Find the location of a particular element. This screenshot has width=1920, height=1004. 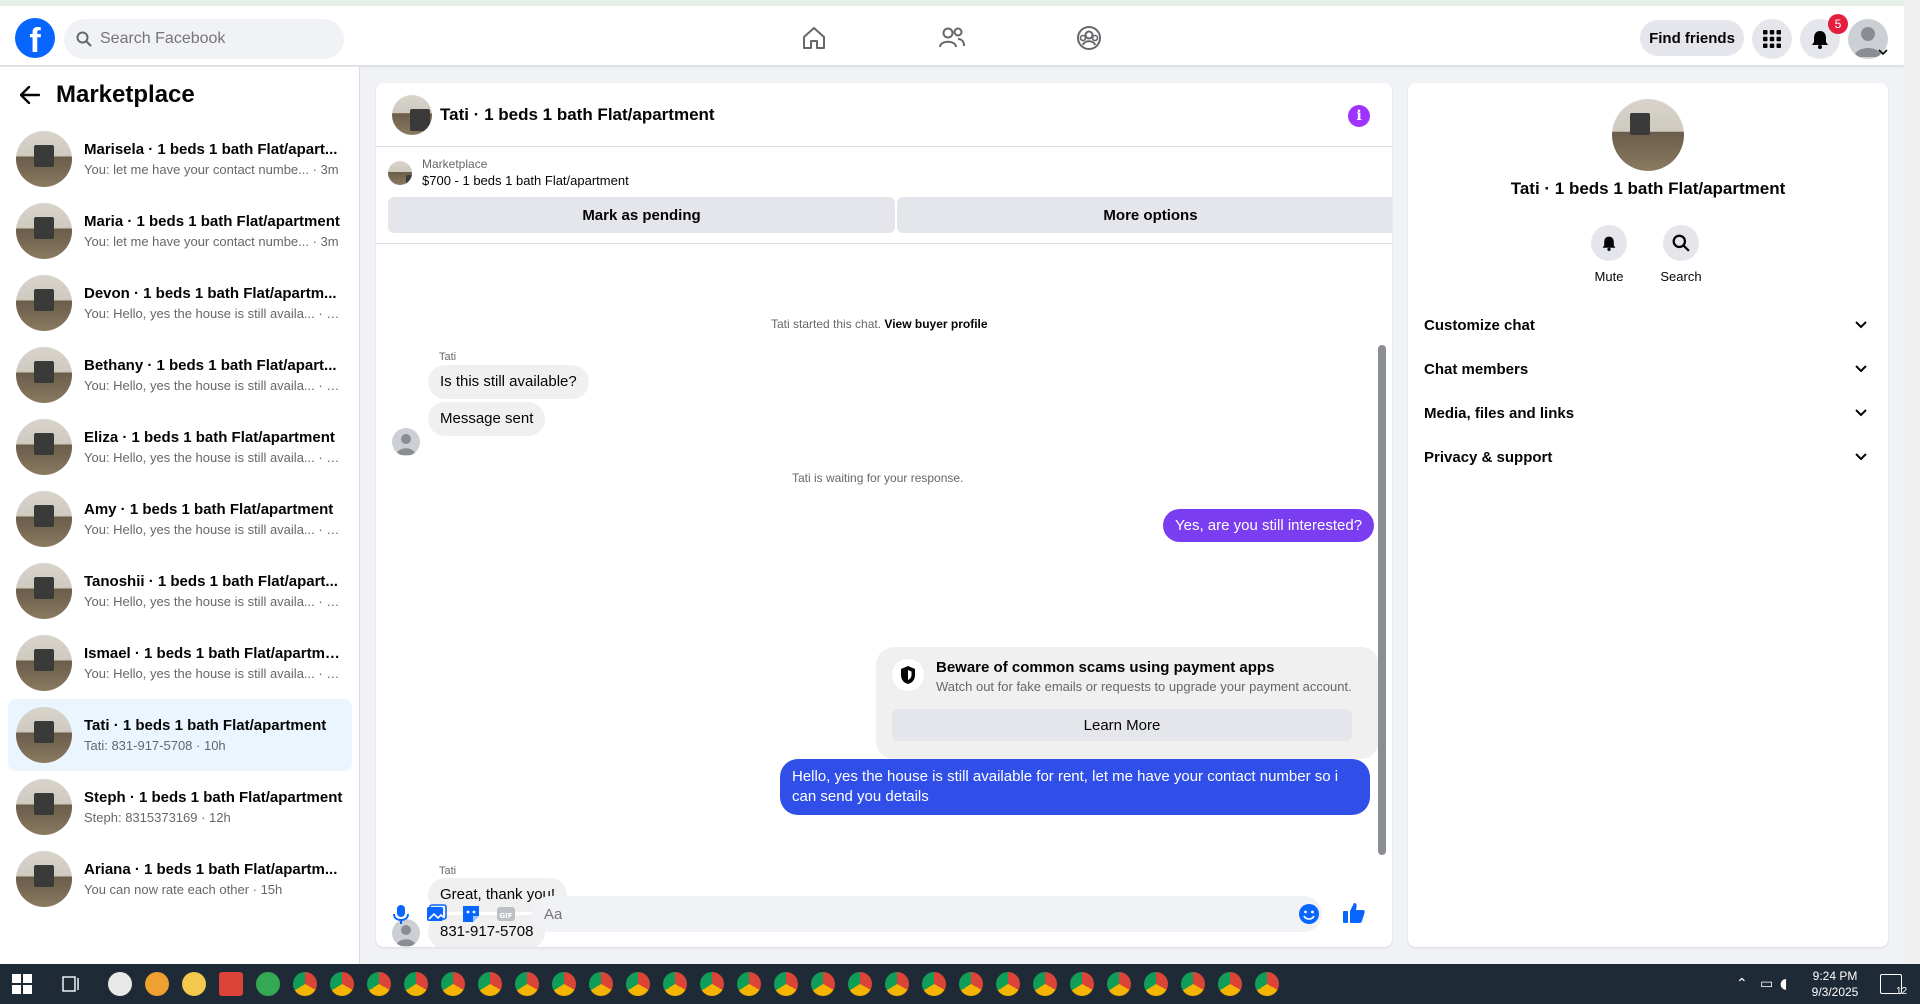

mute-action: Mute is located at coordinates (1609, 254).